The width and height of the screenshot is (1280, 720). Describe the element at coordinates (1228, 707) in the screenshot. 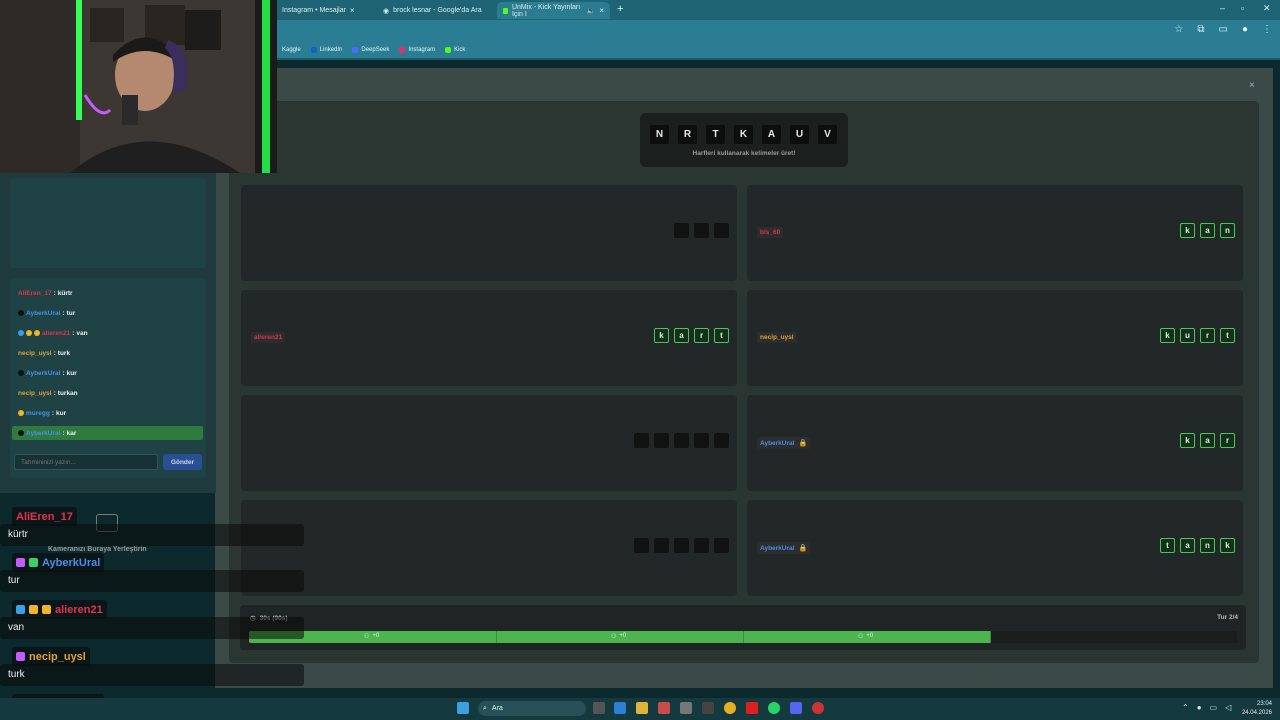

I see `speaker-icon: ◁` at that location.